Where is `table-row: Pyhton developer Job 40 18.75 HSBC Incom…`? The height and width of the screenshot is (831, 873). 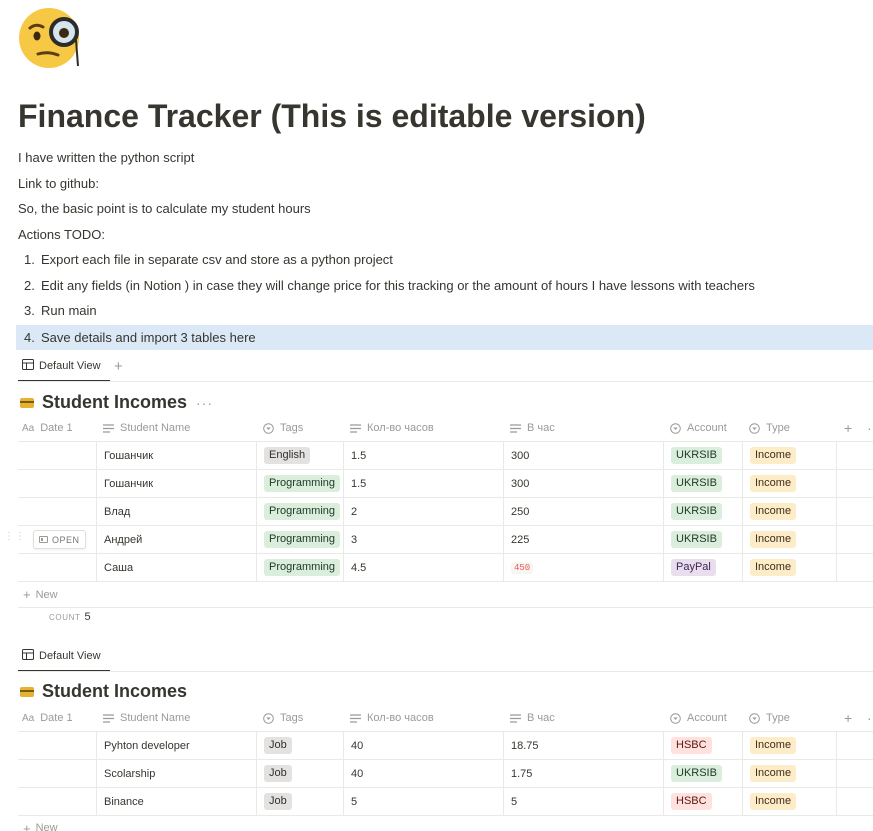
table-row: Pyhton developer Job 40 18.75 HSBC Incom… is located at coordinates (445, 746).